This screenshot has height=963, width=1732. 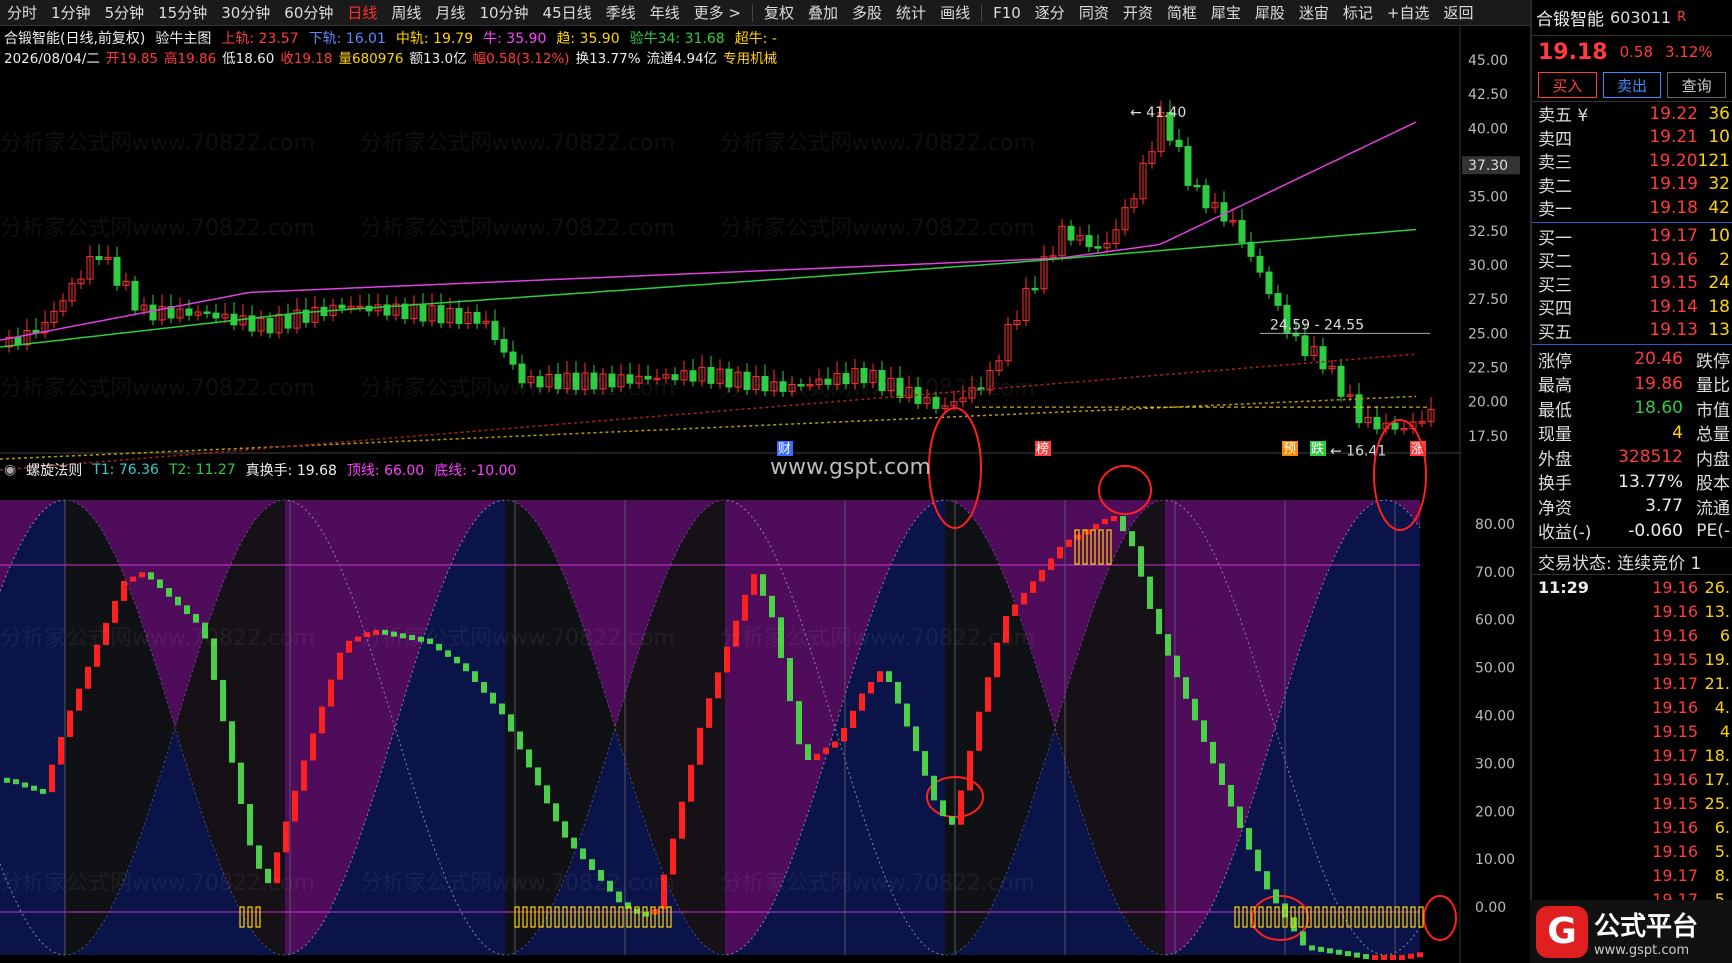 What do you see at coordinates (1632, 284) in the screenshot?
I see `bid-row: 买三 19.15 24` at bounding box center [1632, 284].